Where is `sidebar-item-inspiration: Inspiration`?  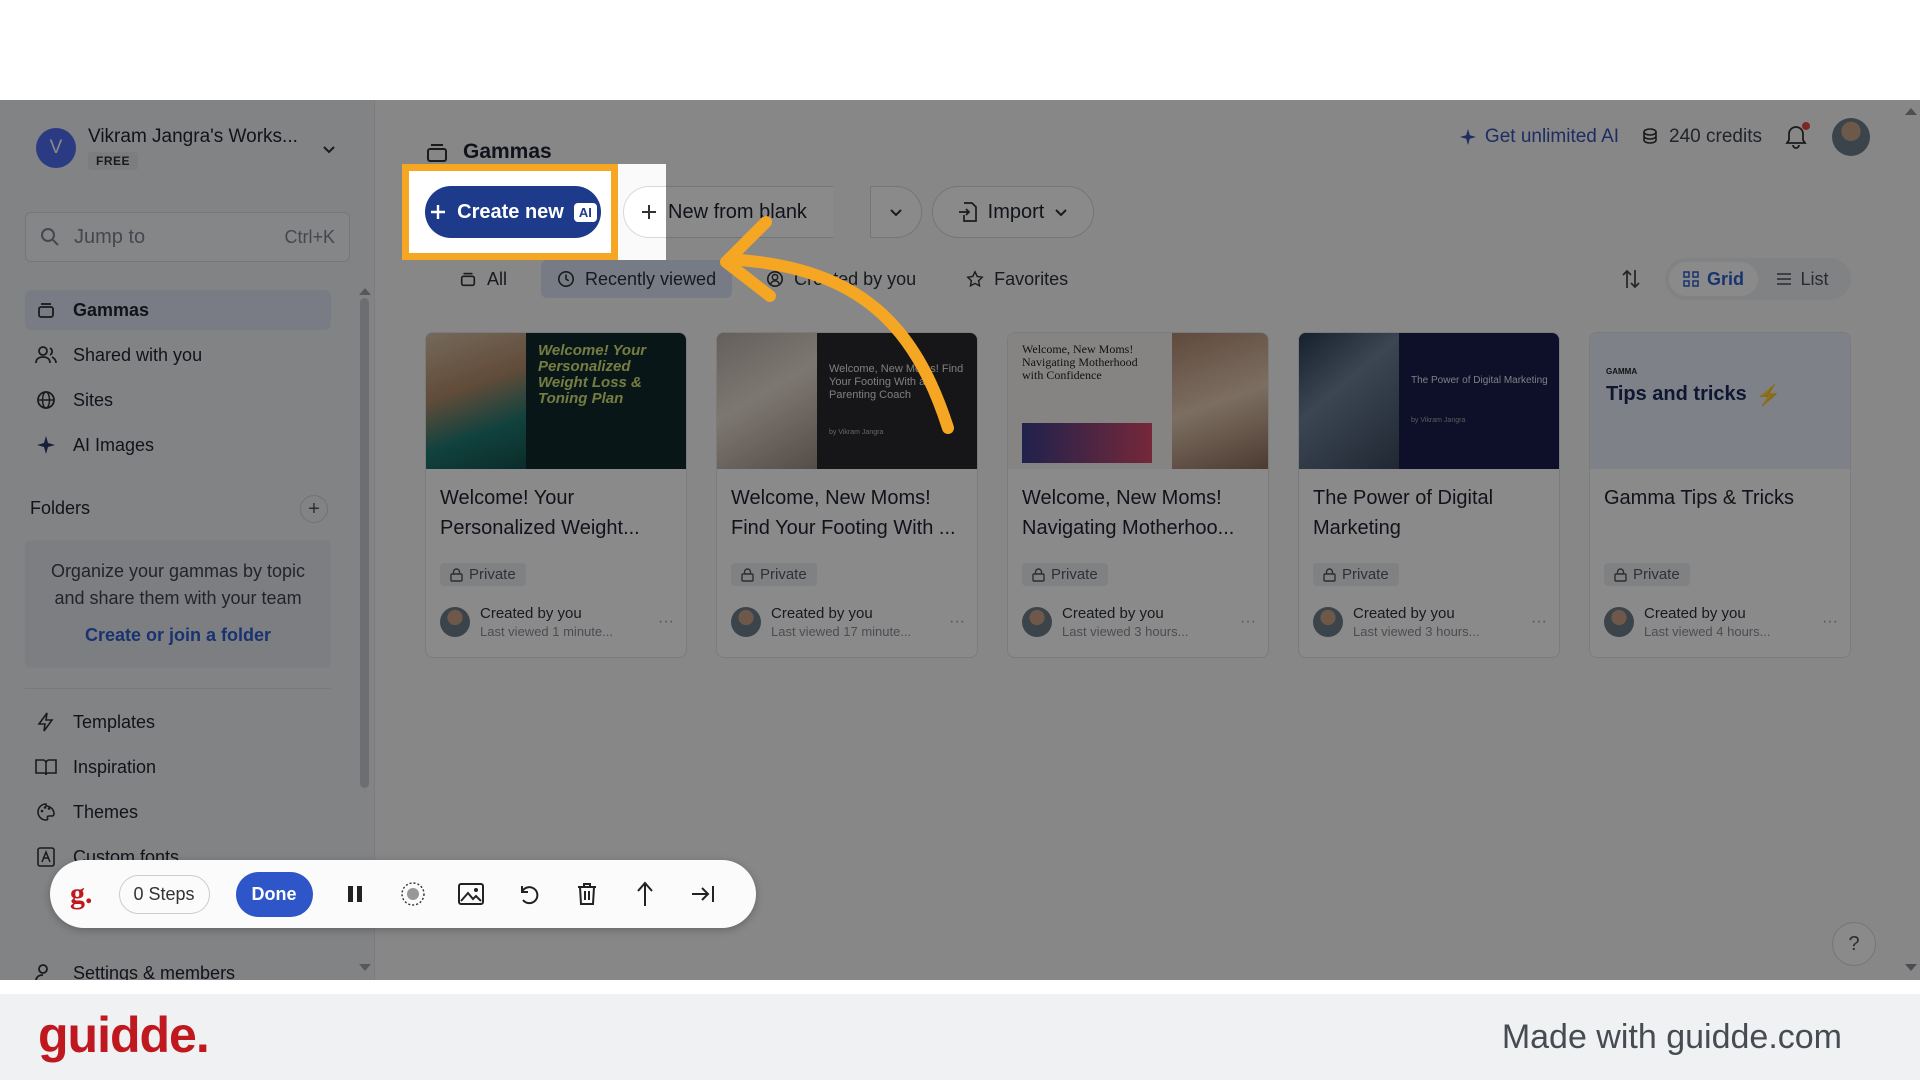
sidebar-item-inspiration: Inspiration is located at coordinates (178, 767).